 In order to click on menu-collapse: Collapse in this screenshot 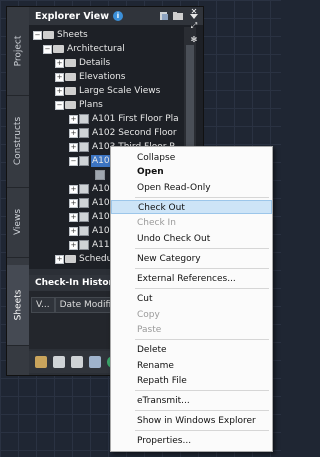, I will do `click(191, 158)`.